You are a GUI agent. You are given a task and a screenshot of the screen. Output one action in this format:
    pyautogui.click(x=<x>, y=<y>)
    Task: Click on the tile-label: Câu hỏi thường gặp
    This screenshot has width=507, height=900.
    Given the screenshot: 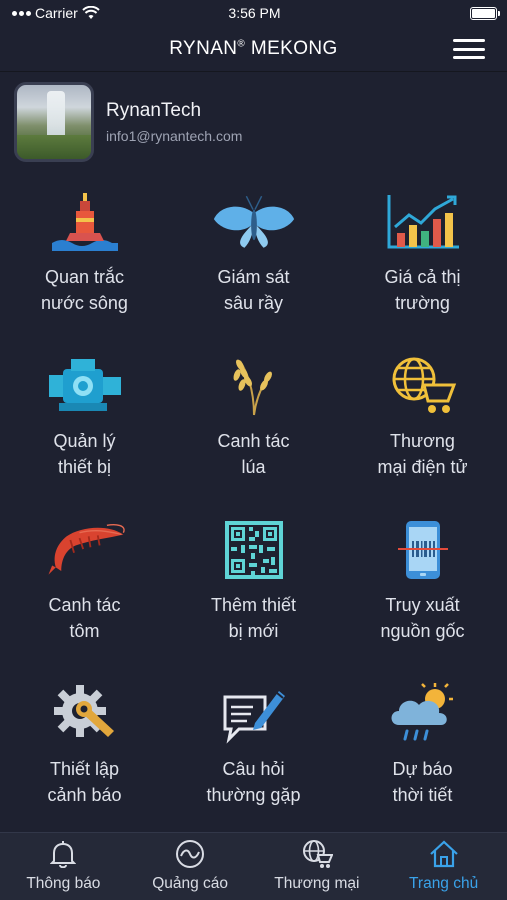 What is the action you would take?
    pyautogui.click(x=253, y=782)
    